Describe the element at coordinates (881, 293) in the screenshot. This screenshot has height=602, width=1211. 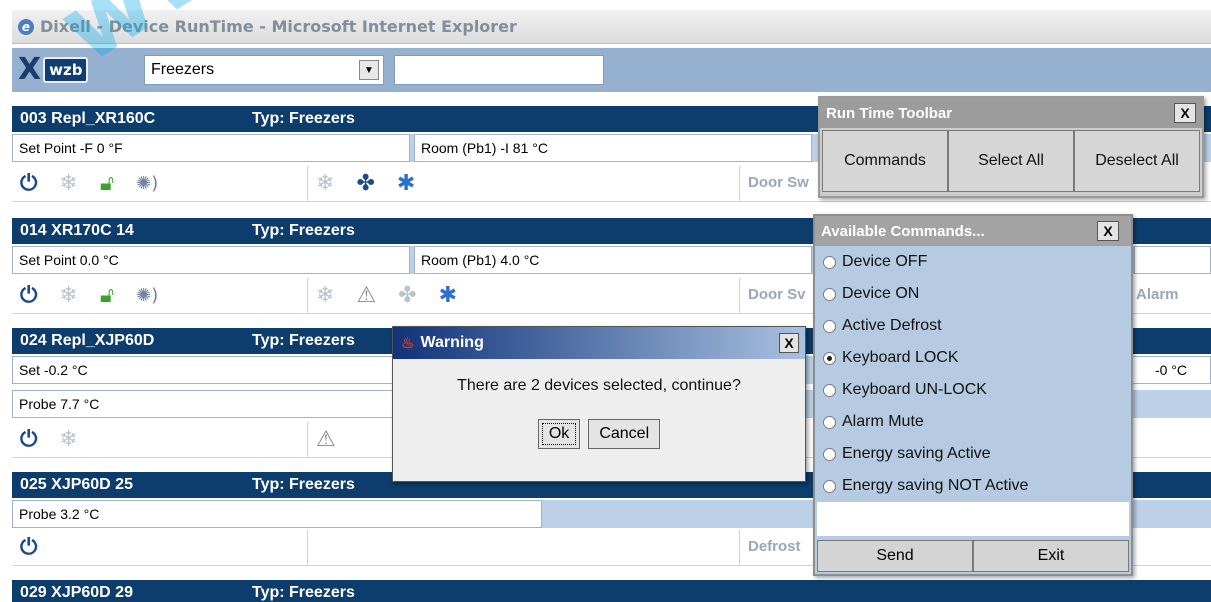
I see `command-option-label: Device ON` at that location.